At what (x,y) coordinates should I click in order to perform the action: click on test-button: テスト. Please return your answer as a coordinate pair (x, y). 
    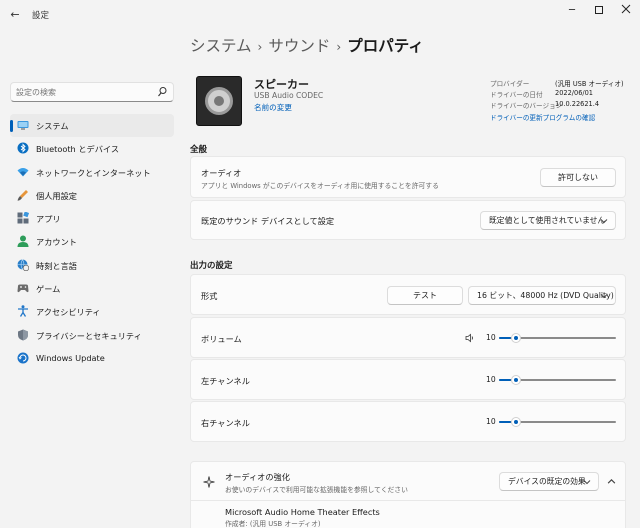
    Looking at the image, I should click on (425, 295).